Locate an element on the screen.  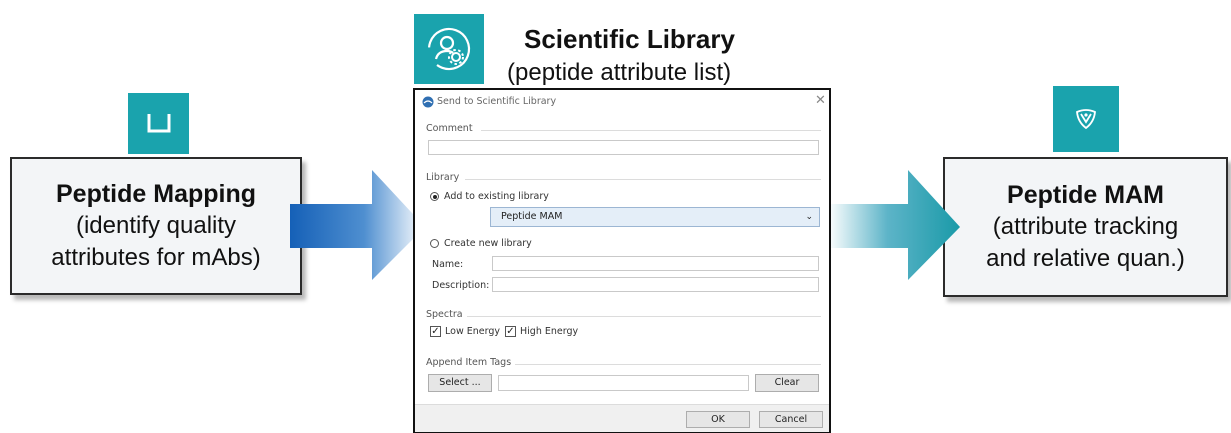
scientific-library-icon-tile is located at coordinates (449, 49).